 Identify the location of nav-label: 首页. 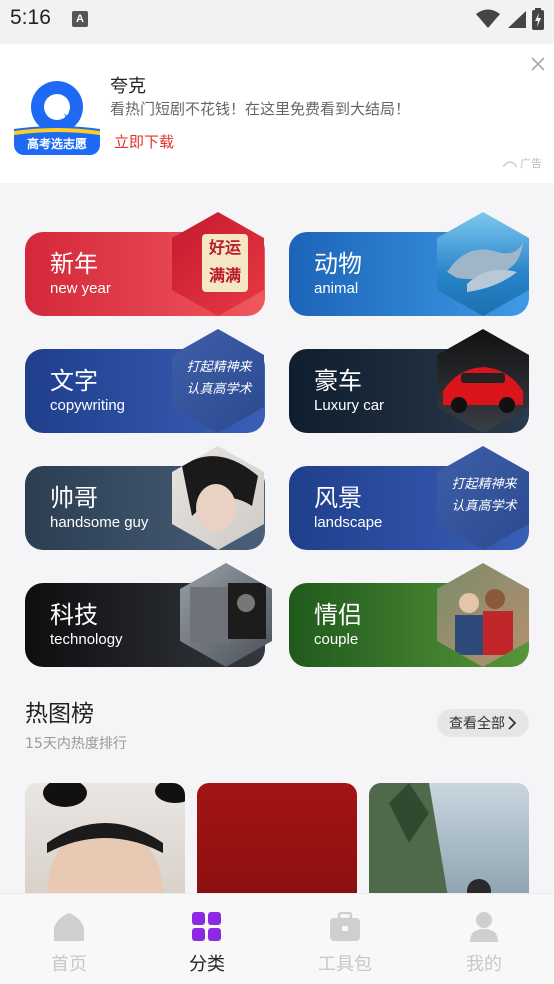
(69, 964).